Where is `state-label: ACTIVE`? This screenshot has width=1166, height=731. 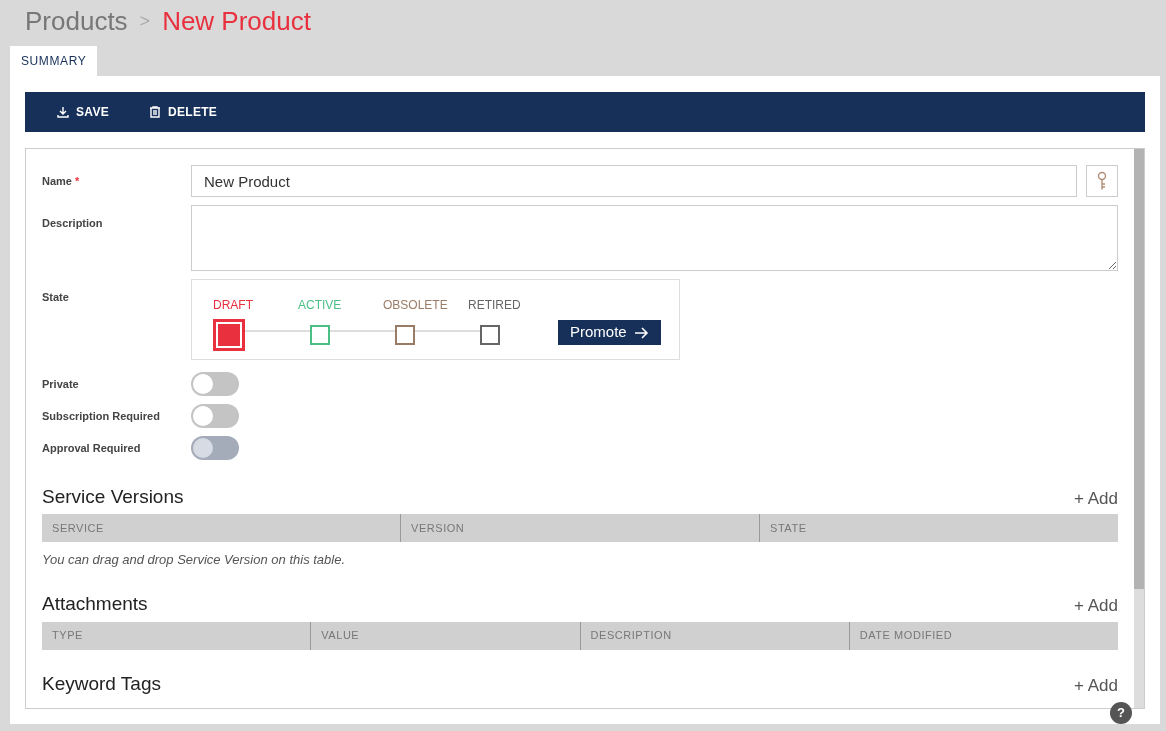
state-label: ACTIVE is located at coordinates (320, 305).